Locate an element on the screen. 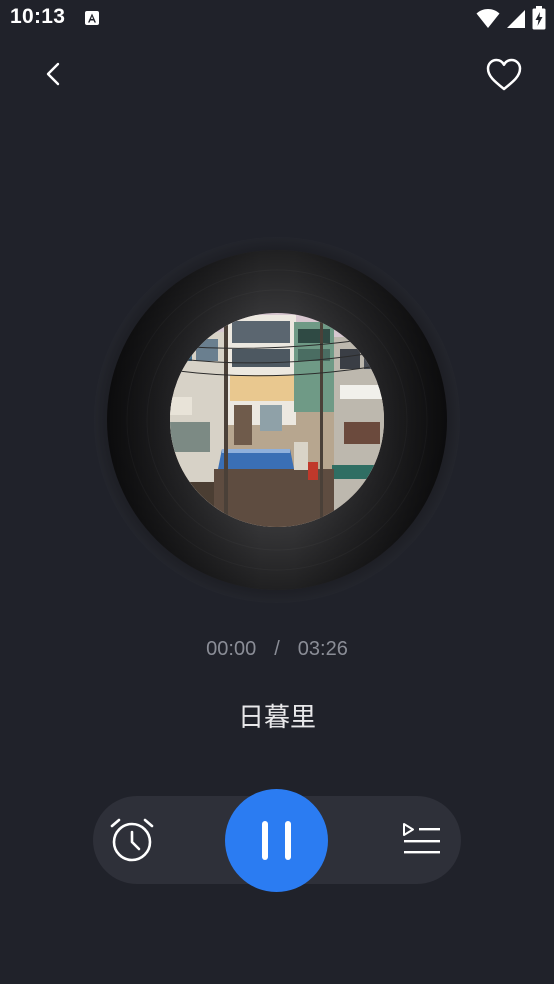 Image resolution: width=554 pixels, height=984 pixels. current-time: 00:00 is located at coordinates (231, 649).